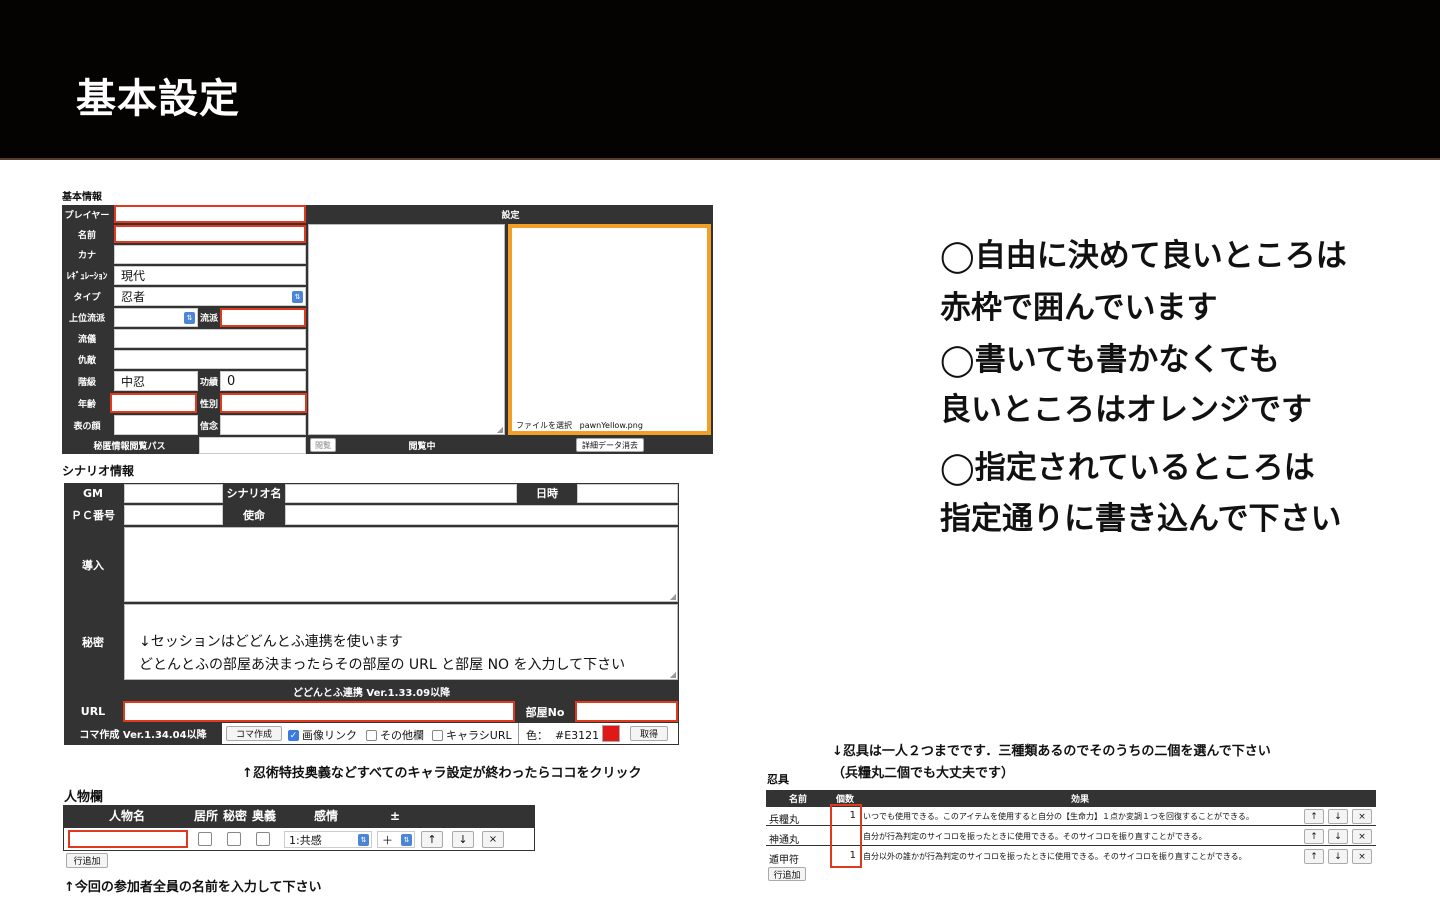 This screenshot has height=900, width=1440. I want to click on color-value: #E3121, so click(577, 735).